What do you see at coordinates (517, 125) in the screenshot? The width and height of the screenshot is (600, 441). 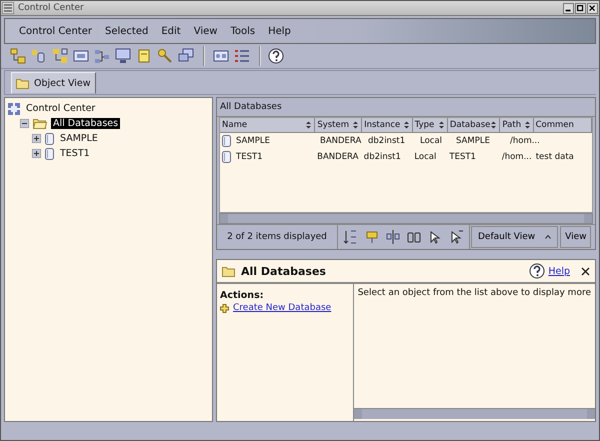 I see `column-header: Path` at bounding box center [517, 125].